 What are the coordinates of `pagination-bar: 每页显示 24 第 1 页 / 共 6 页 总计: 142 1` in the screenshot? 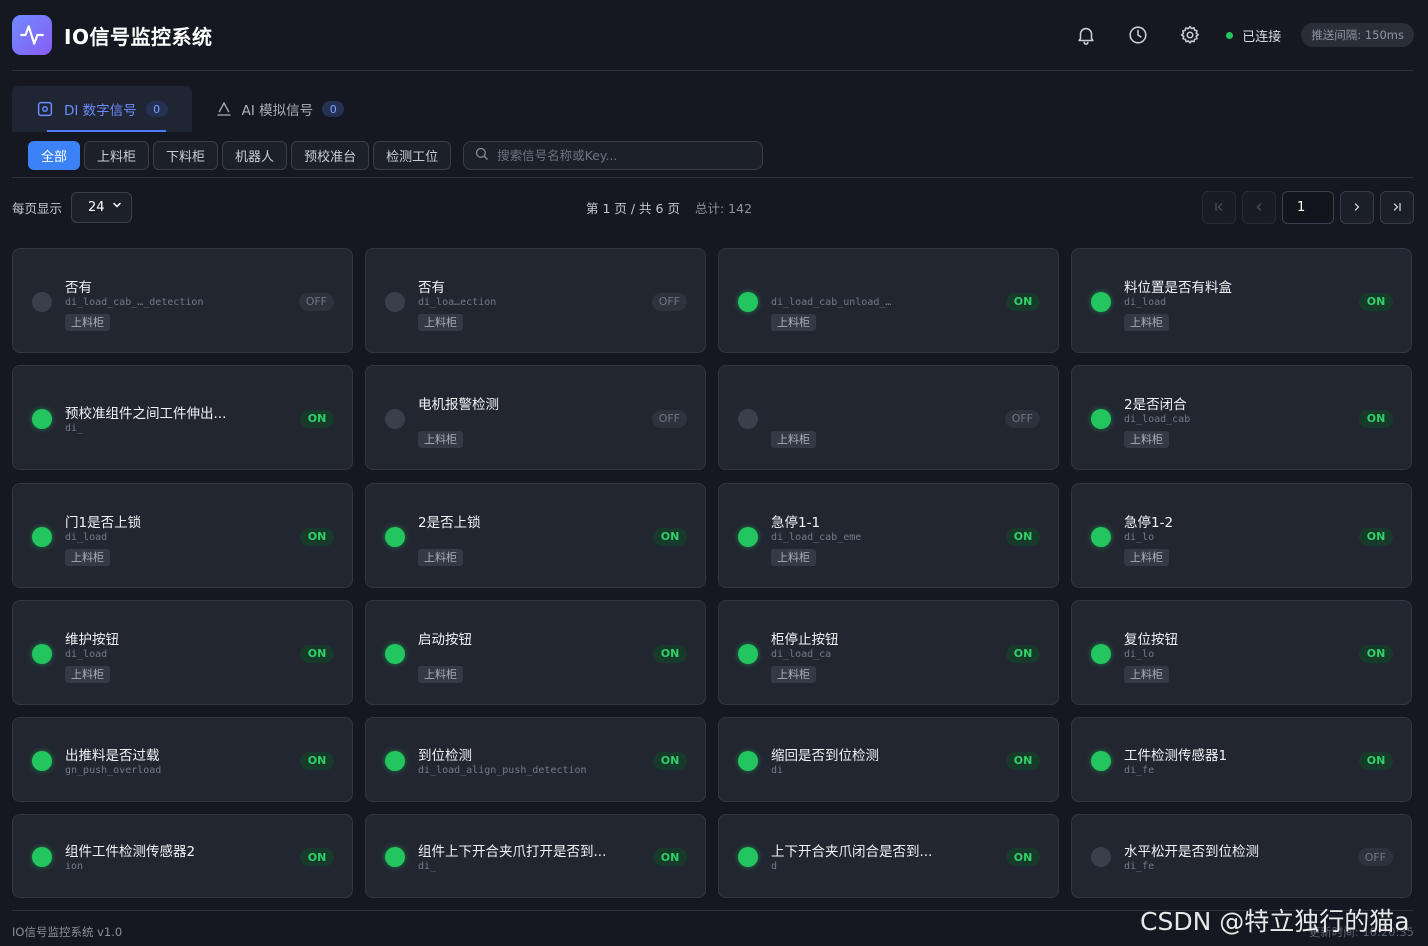 It's located at (713, 207).